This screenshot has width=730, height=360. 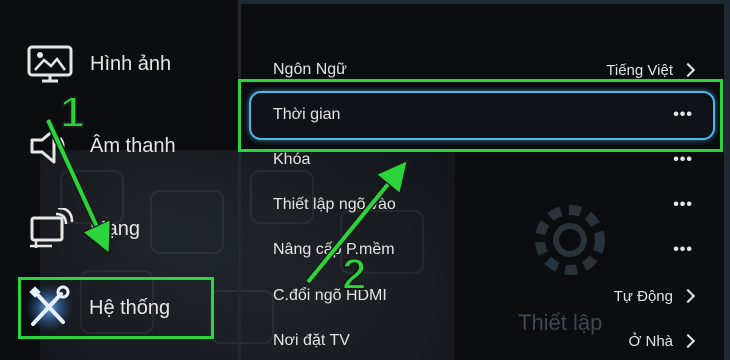 I want to click on settings-row-input-setup: Thiết lập ngõ vào •••, so click(x=483, y=205).